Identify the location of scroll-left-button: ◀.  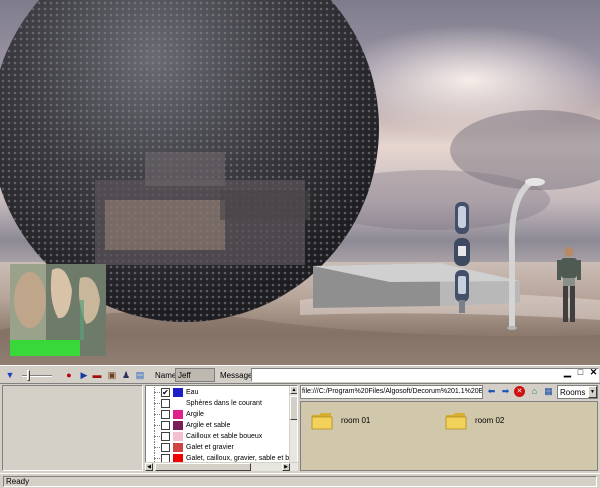
(149, 467).